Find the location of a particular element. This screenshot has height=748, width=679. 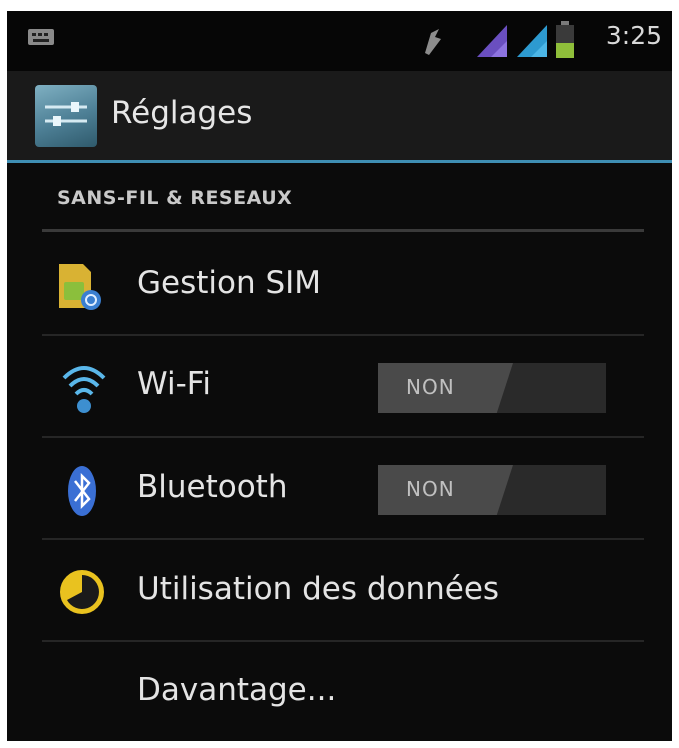

settings-item-data-usage: Utilisation des données is located at coordinates (343, 591).